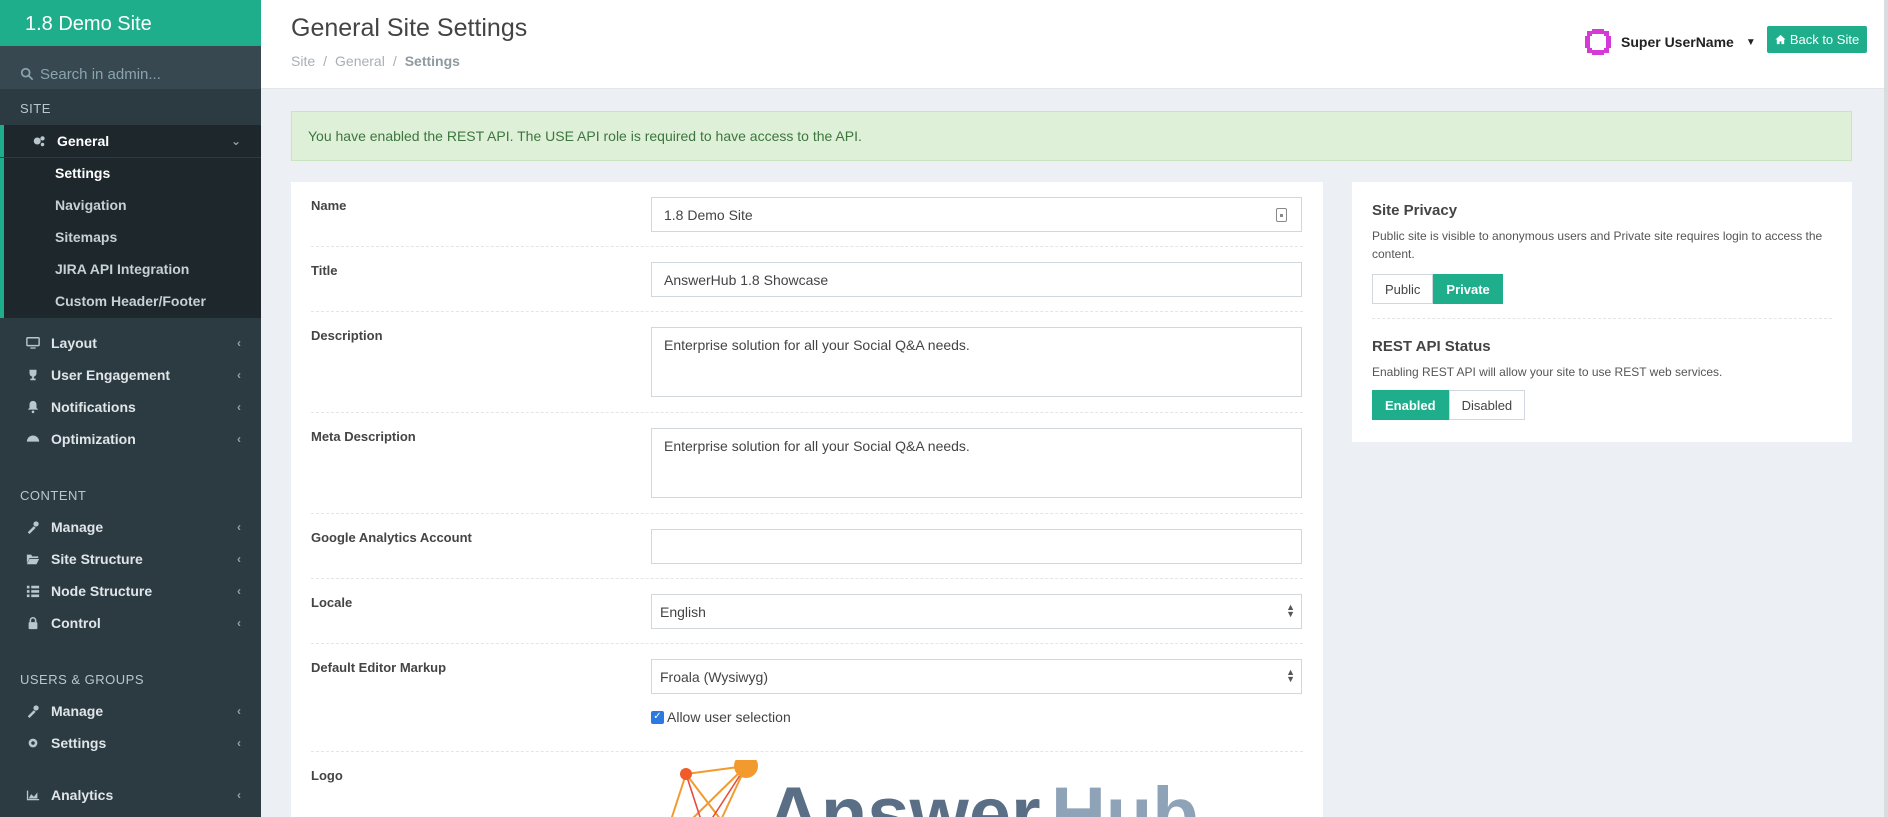  I want to click on sidebar-item-label: Analytics, so click(82, 795).